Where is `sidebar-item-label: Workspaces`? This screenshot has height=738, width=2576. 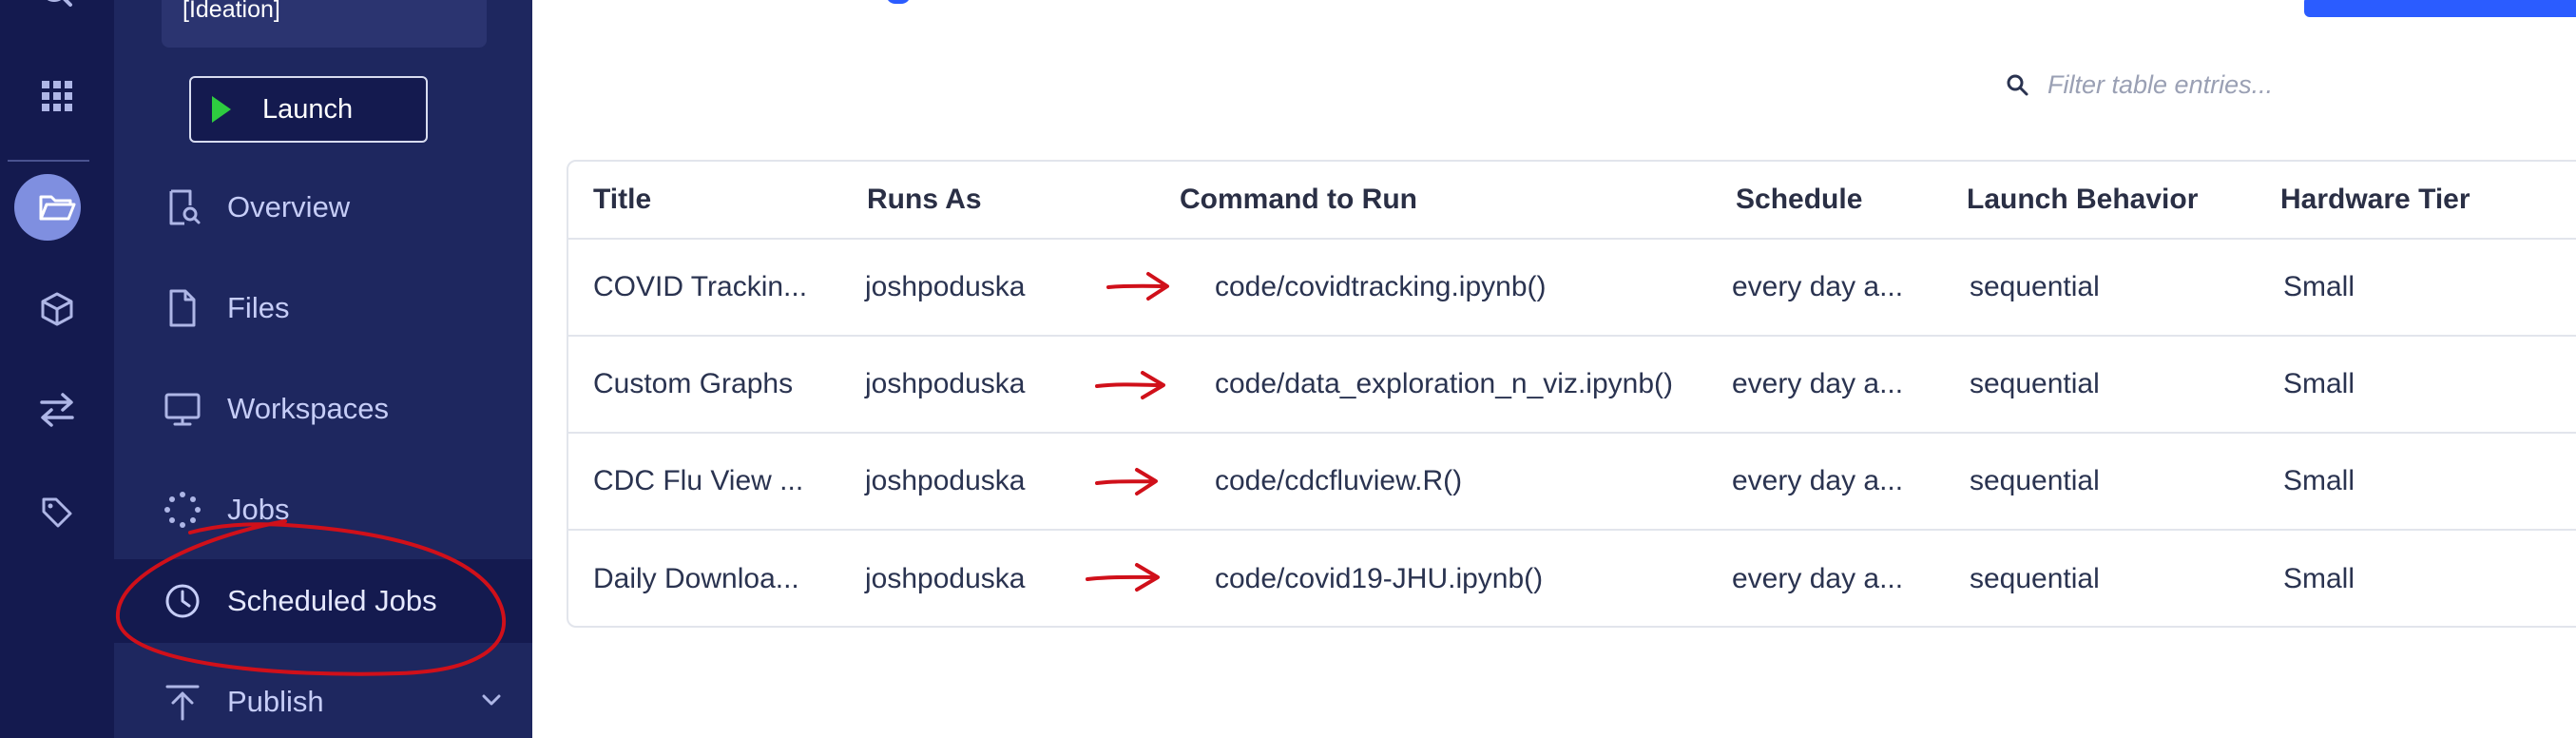
sidebar-item-label: Workspaces is located at coordinates (308, 408).